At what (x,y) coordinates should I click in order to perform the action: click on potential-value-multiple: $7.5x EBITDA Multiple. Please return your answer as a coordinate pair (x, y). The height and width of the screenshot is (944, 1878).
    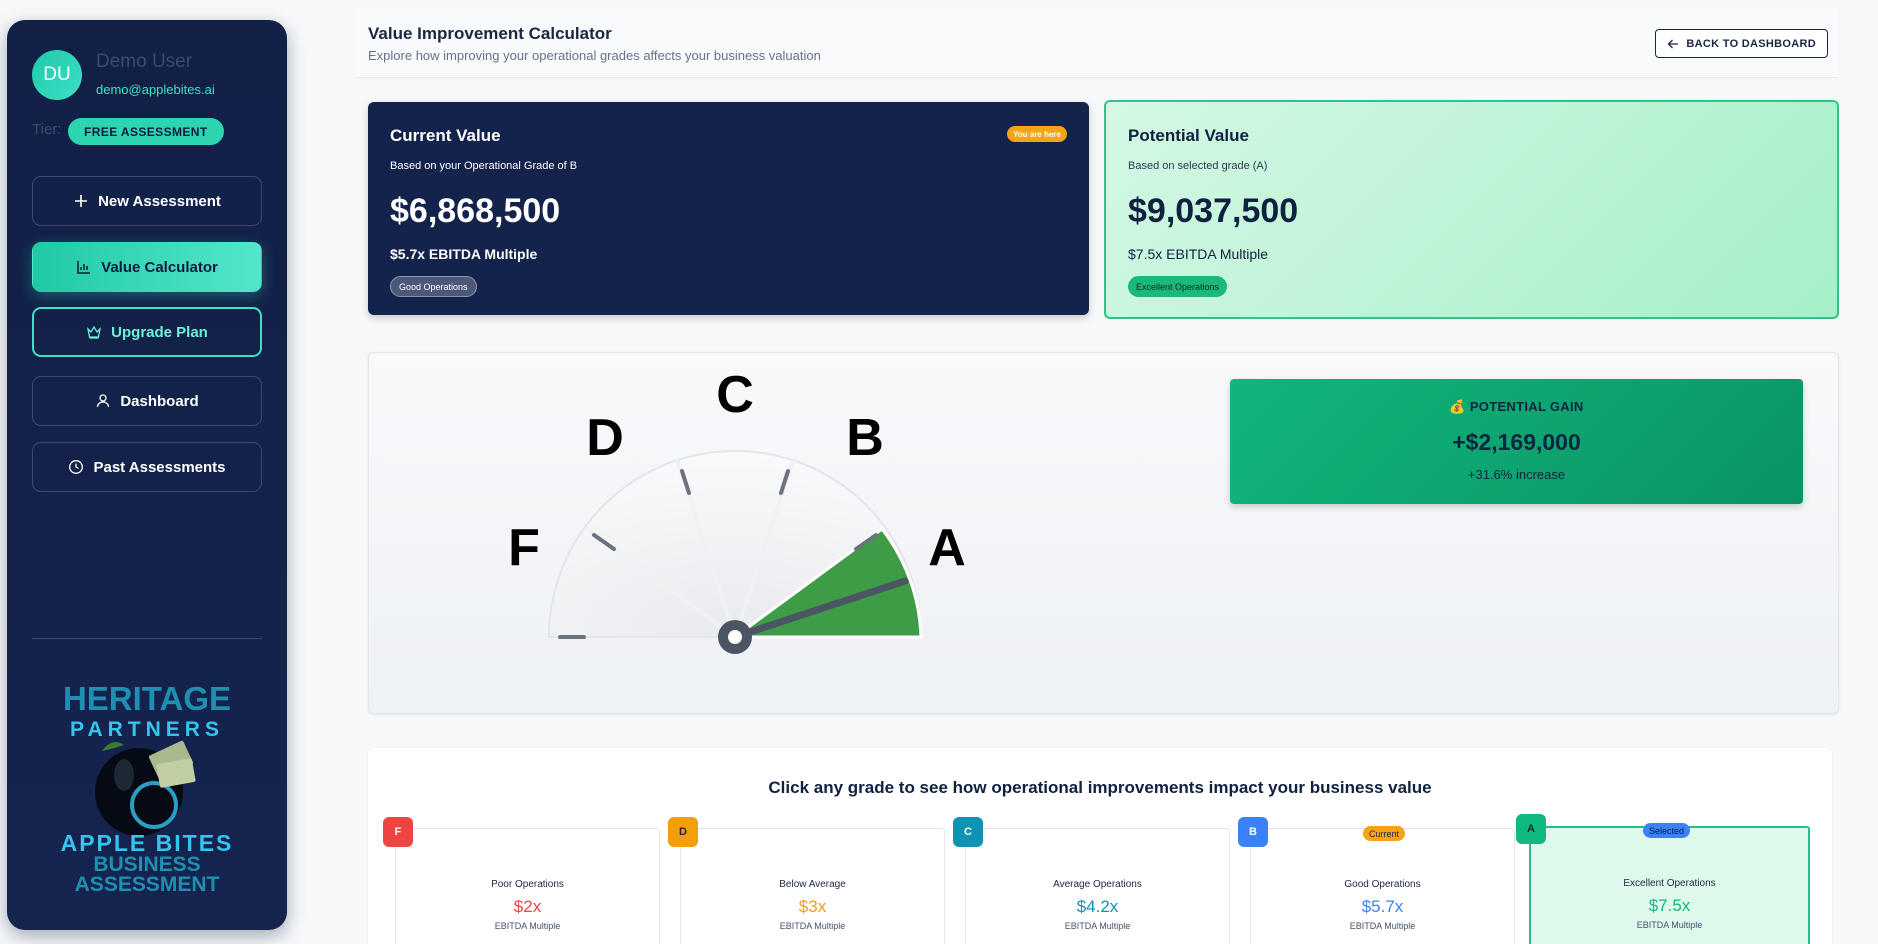
    Looking at the image, I should click on (1198, 254).